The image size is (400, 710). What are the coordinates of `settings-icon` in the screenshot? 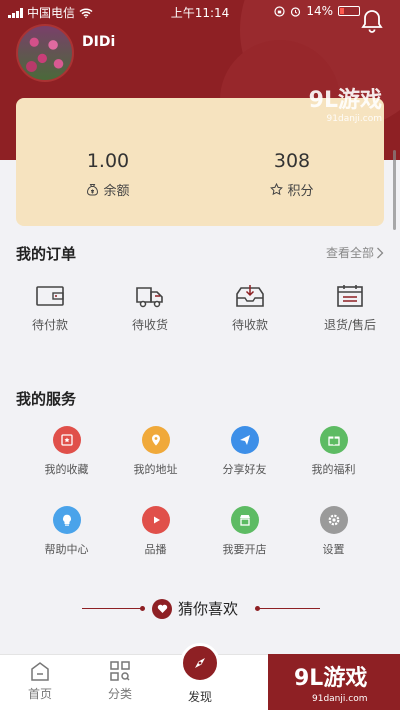 It's located at (333, 520).